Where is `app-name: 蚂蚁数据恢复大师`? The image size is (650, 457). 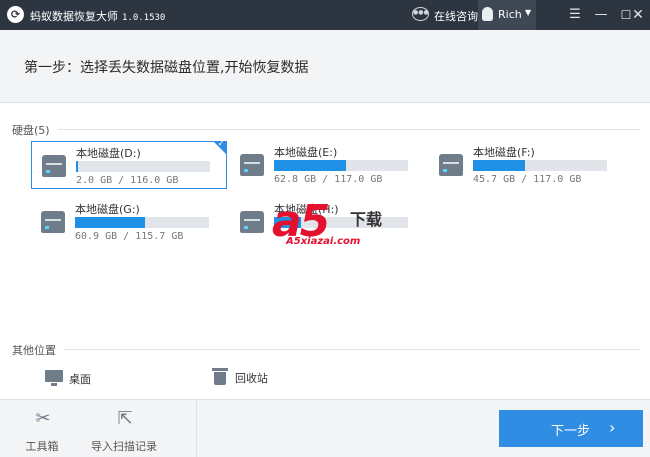 app-name: 蚂蚁数据恢复大师 is located at coordinates (74, 16).